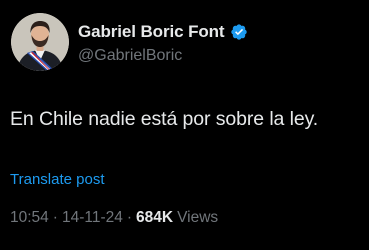  I want to click on author-name-row: Gabriel Boric Font, so click(163, 32).